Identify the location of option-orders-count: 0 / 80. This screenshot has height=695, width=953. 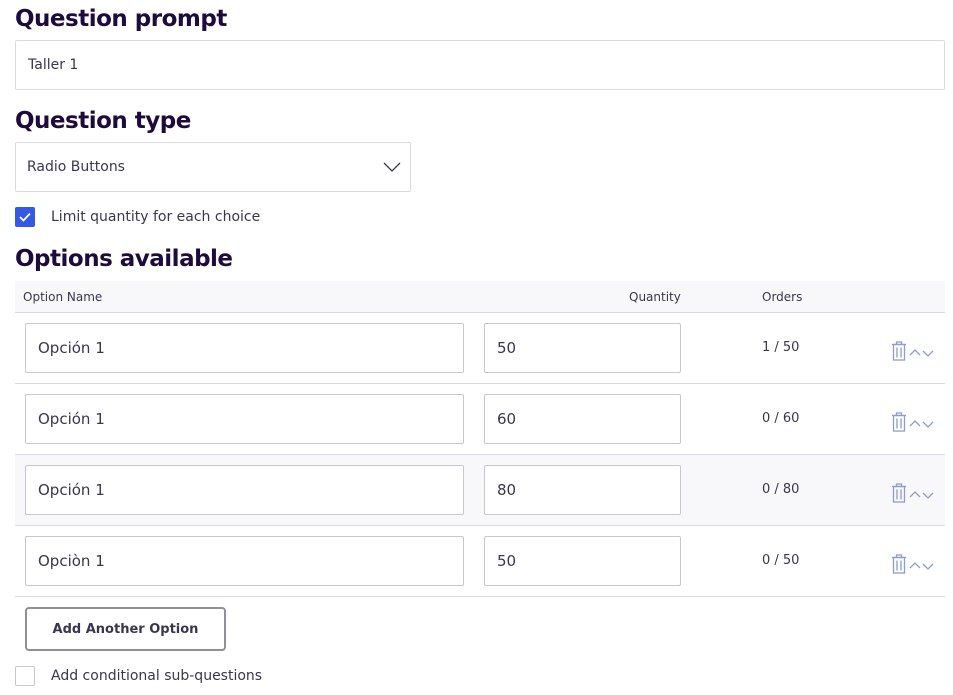
(781, 489).